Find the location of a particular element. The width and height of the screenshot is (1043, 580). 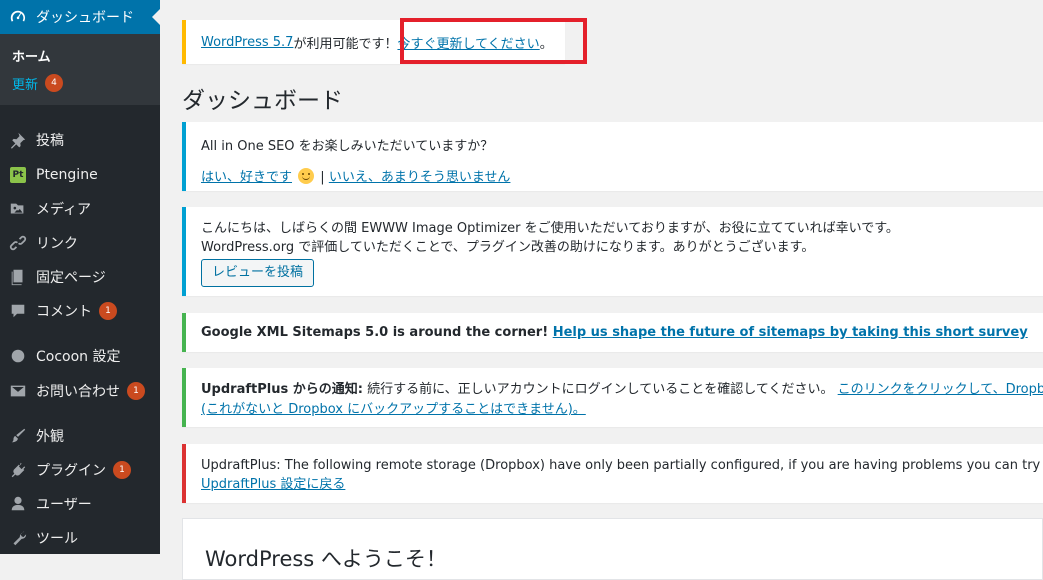

sidebar-item-6: コメント 1 is located at coordinates (80, 311).